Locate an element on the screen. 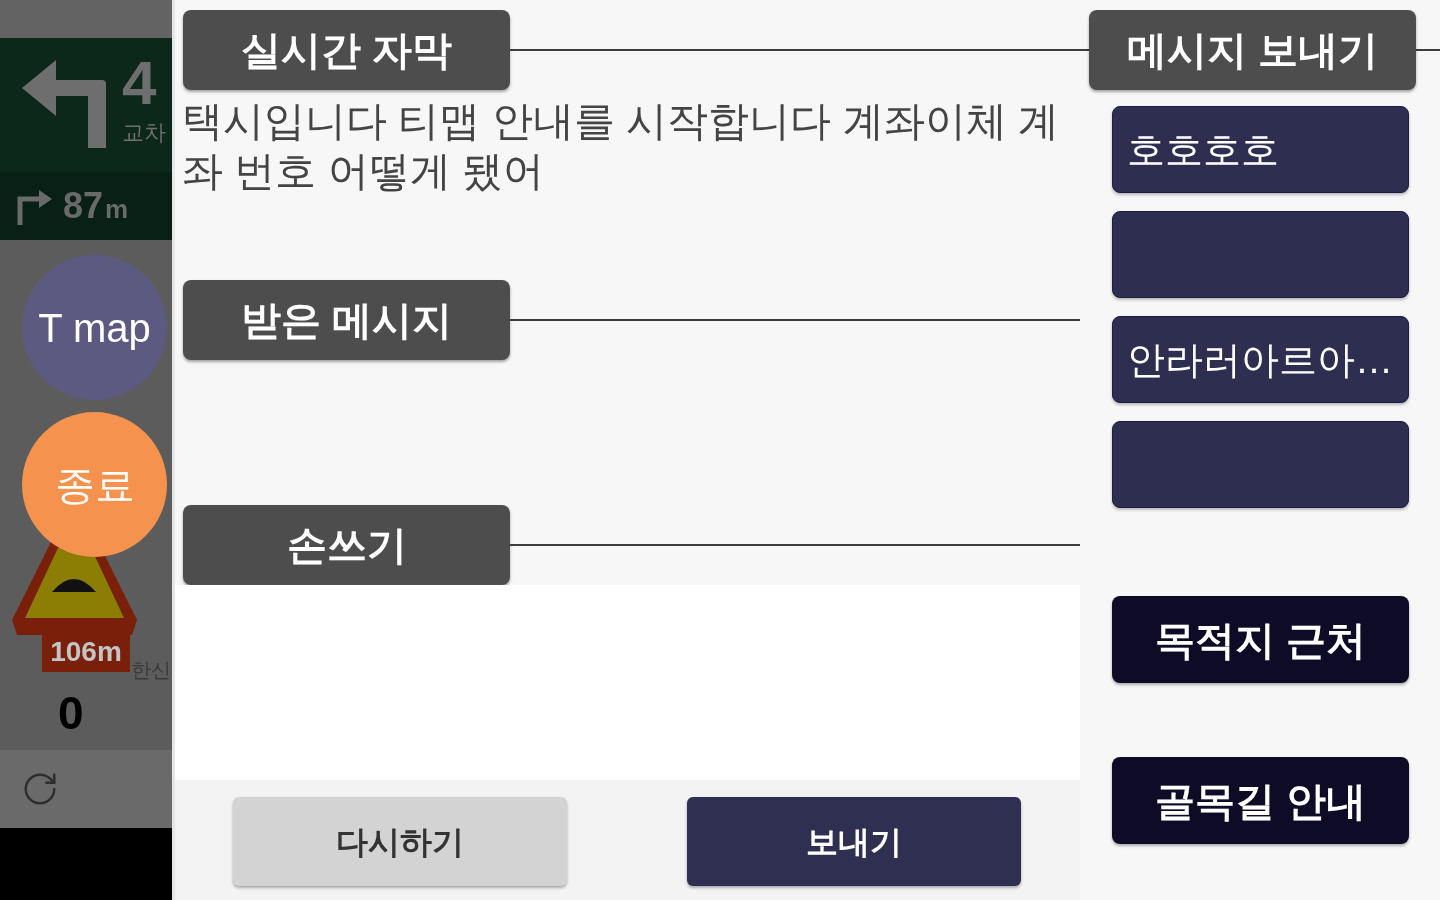 Image resolution: width=1440 pixels, height=900 pixels. turn-distance: 4 is located at coordinates (139, 83).